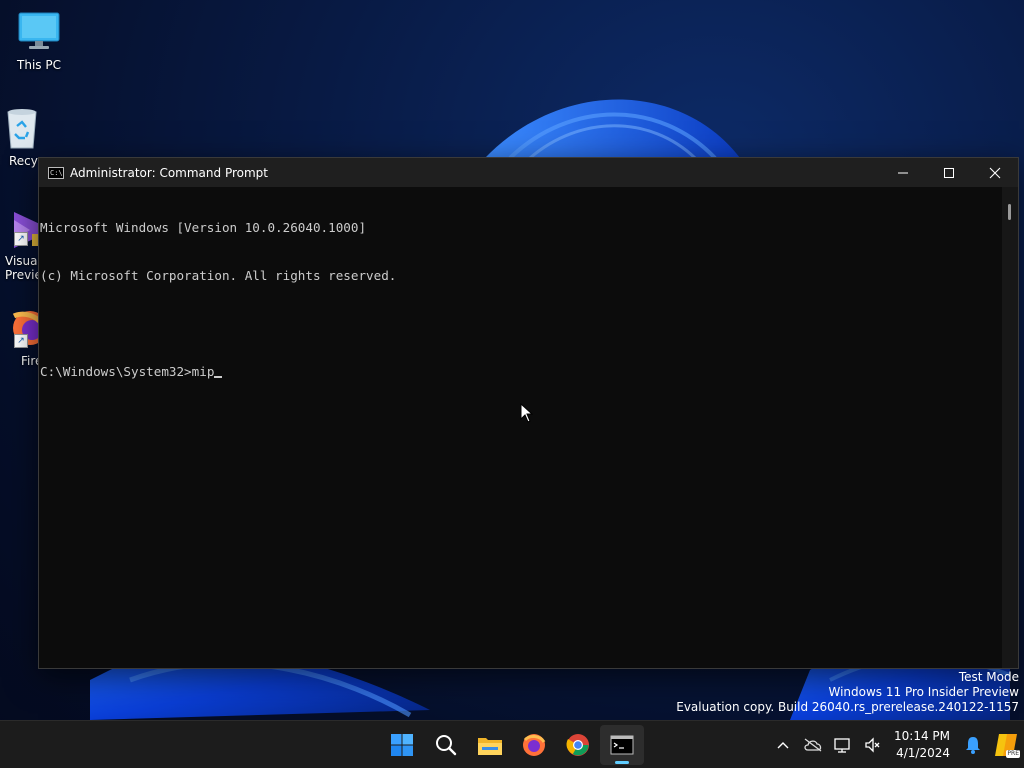 The height and width of the screenshot is (768, 1024). I want to click on network-button, so click(843, 745).